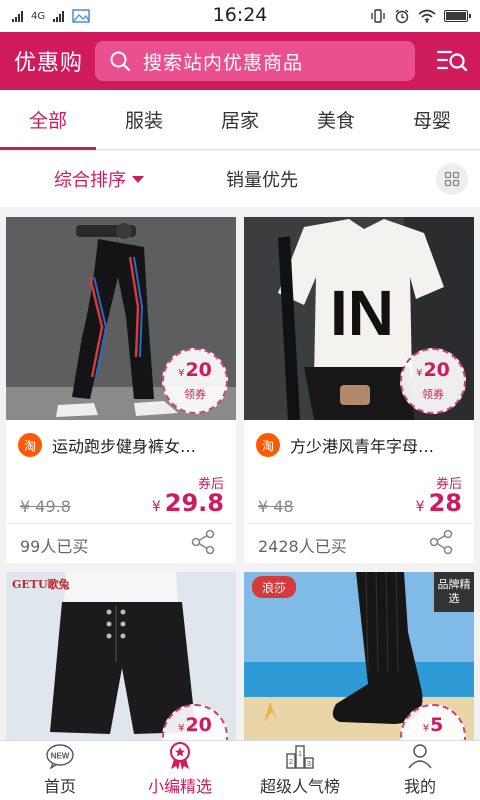 This screenshot has height=800, width=480. I want to click on app-header: 优惠购 搜索站内优惠商品, so click(240, 61).